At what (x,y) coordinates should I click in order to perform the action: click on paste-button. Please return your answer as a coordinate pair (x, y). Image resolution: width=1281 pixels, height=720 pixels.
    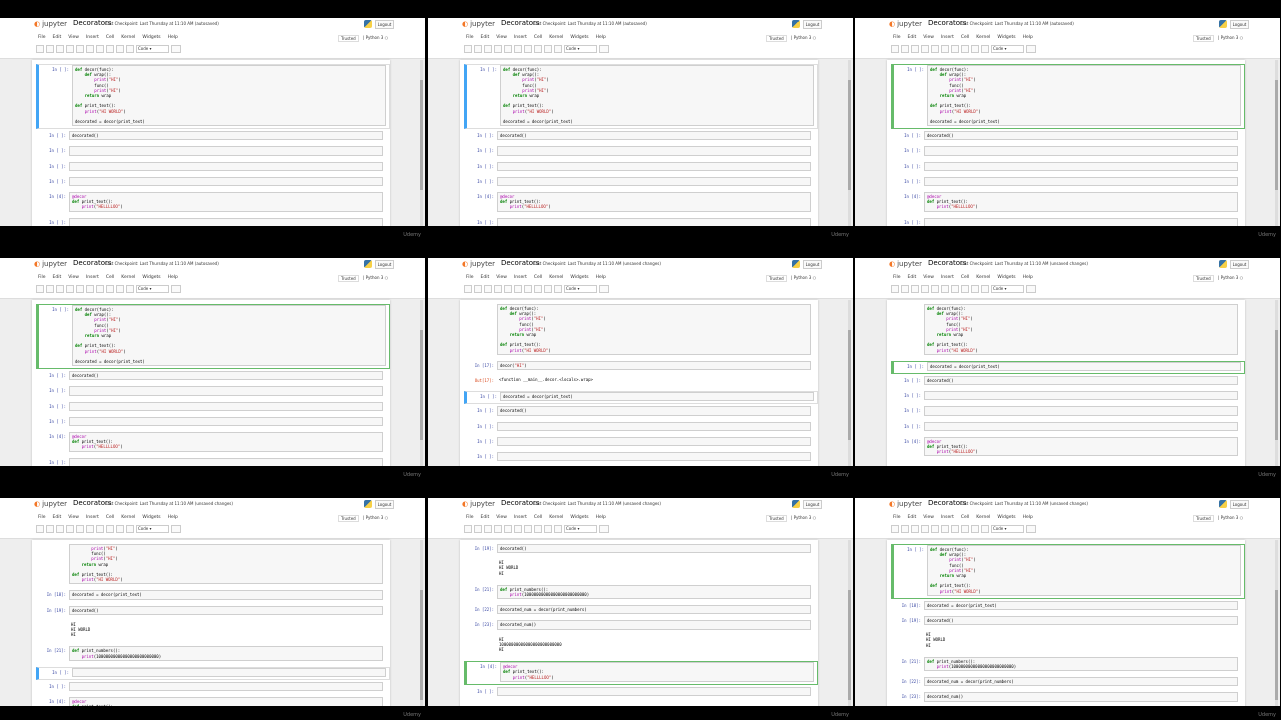
    Looking at the image, I should click on (508, 529).